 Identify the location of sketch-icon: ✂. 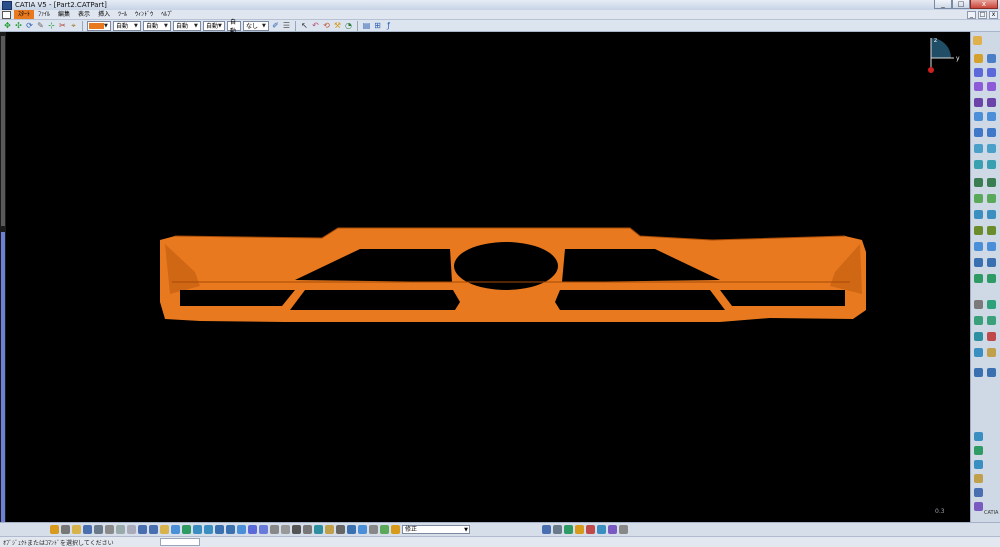
(62, 25).